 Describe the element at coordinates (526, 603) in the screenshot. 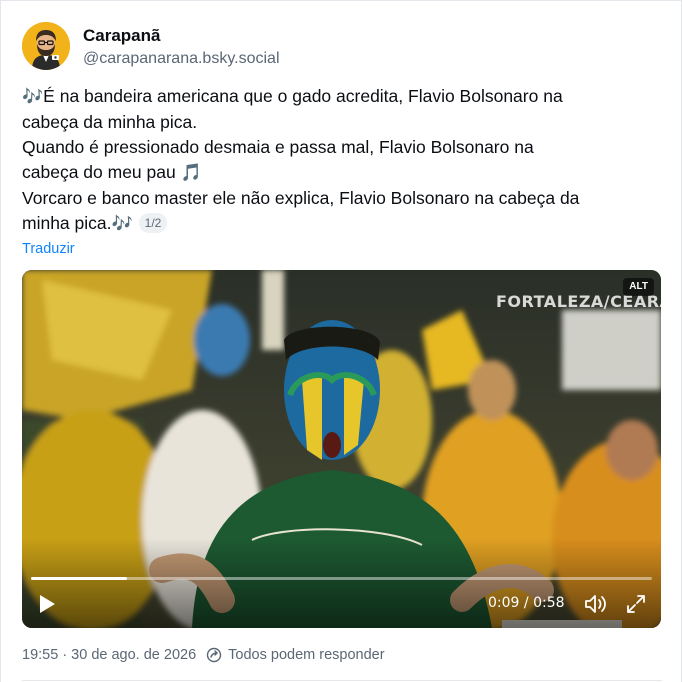

I see `video-time-readout: 0:09 / 0:58` at that location.